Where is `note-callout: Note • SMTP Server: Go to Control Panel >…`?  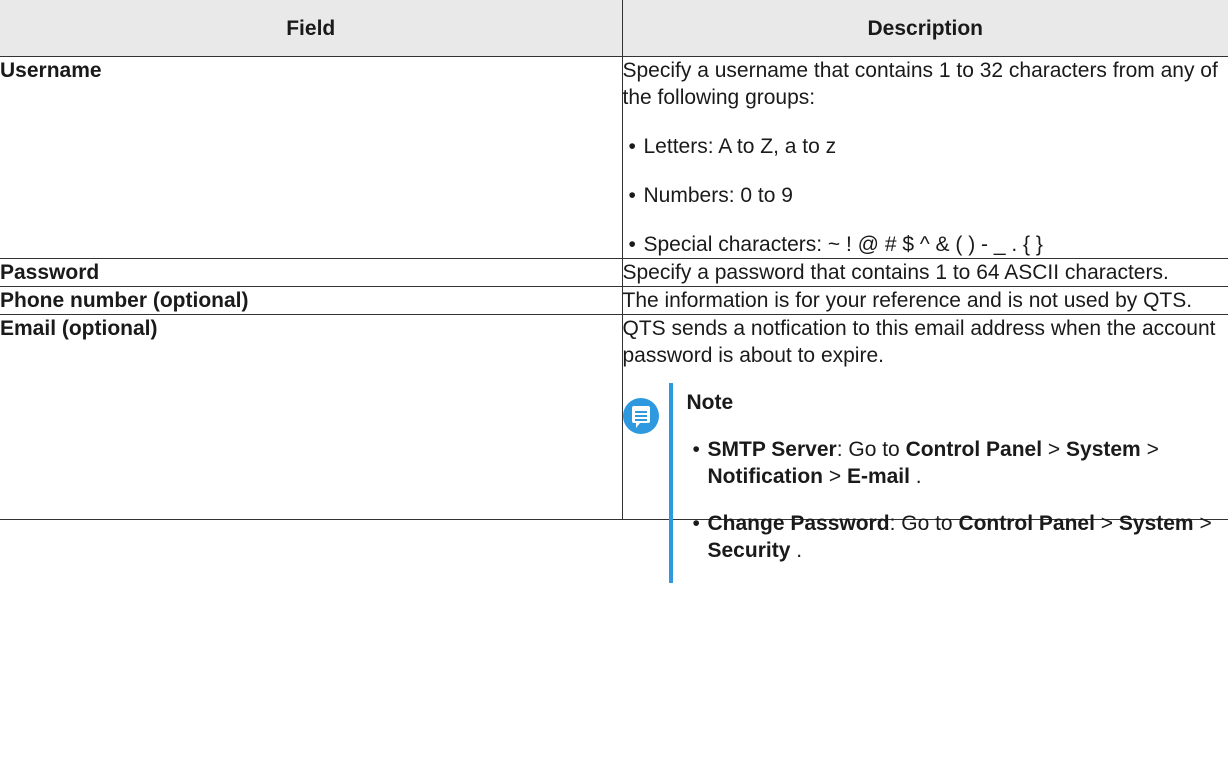 note-callout: Note • SMTP Server: Go to Control Panel >… is located at coordinates (925, 483).